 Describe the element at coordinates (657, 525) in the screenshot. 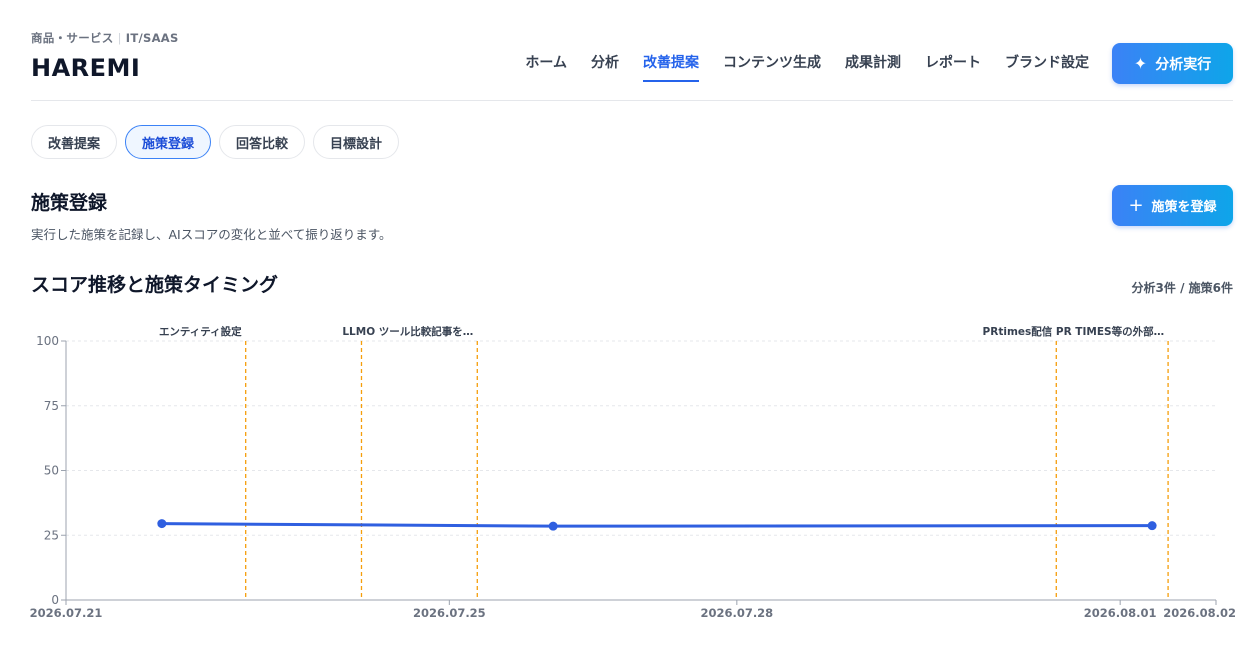

I see `score-line` at that location.